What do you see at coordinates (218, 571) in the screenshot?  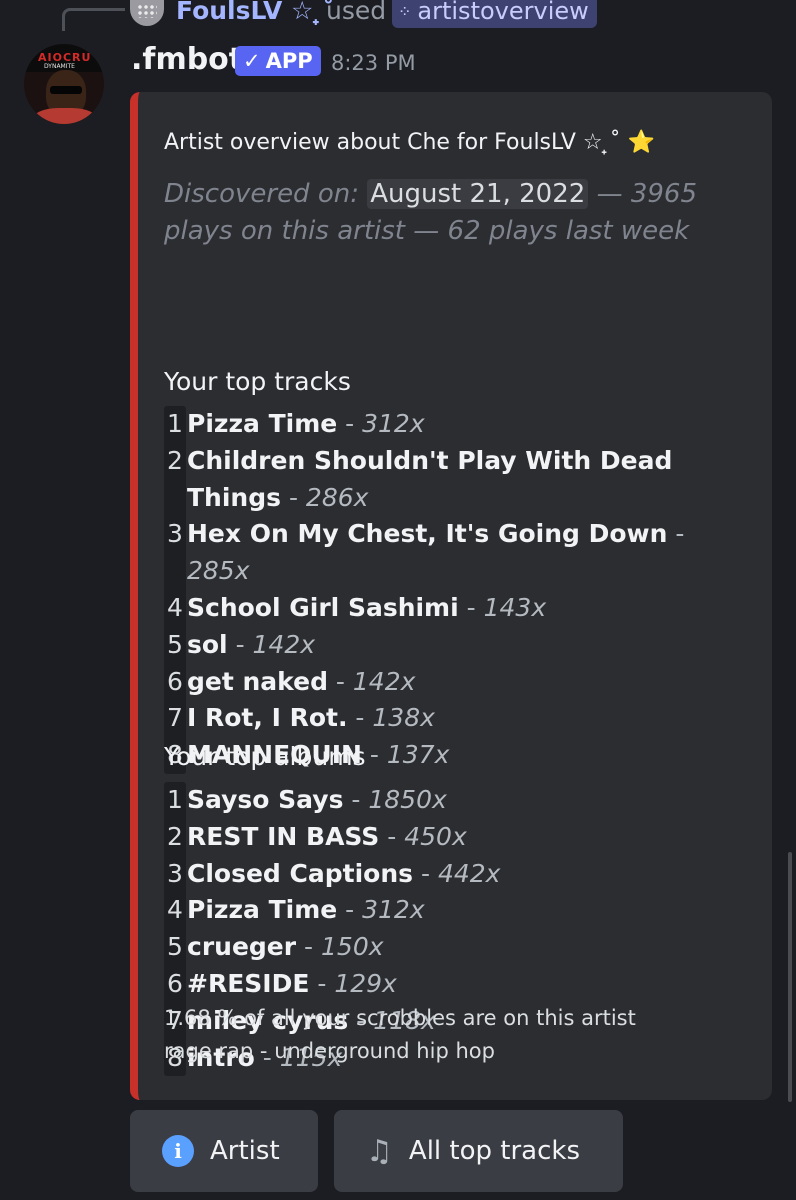 I see `track-item-playcount: 285x` at bounding box center [218, 571].